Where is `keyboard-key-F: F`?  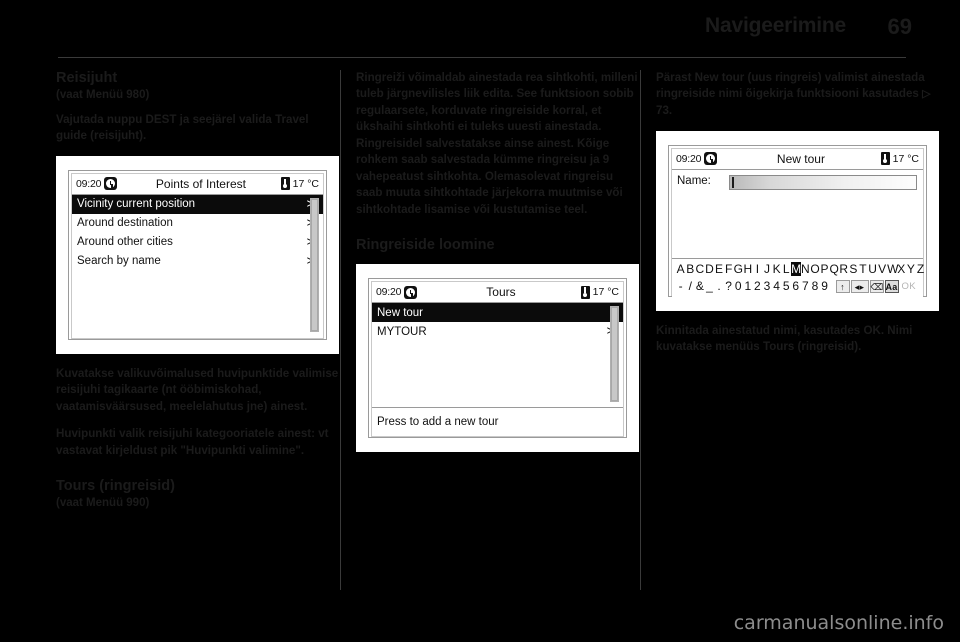
keyboard-key-F: F is located at coordinates (729, 269).